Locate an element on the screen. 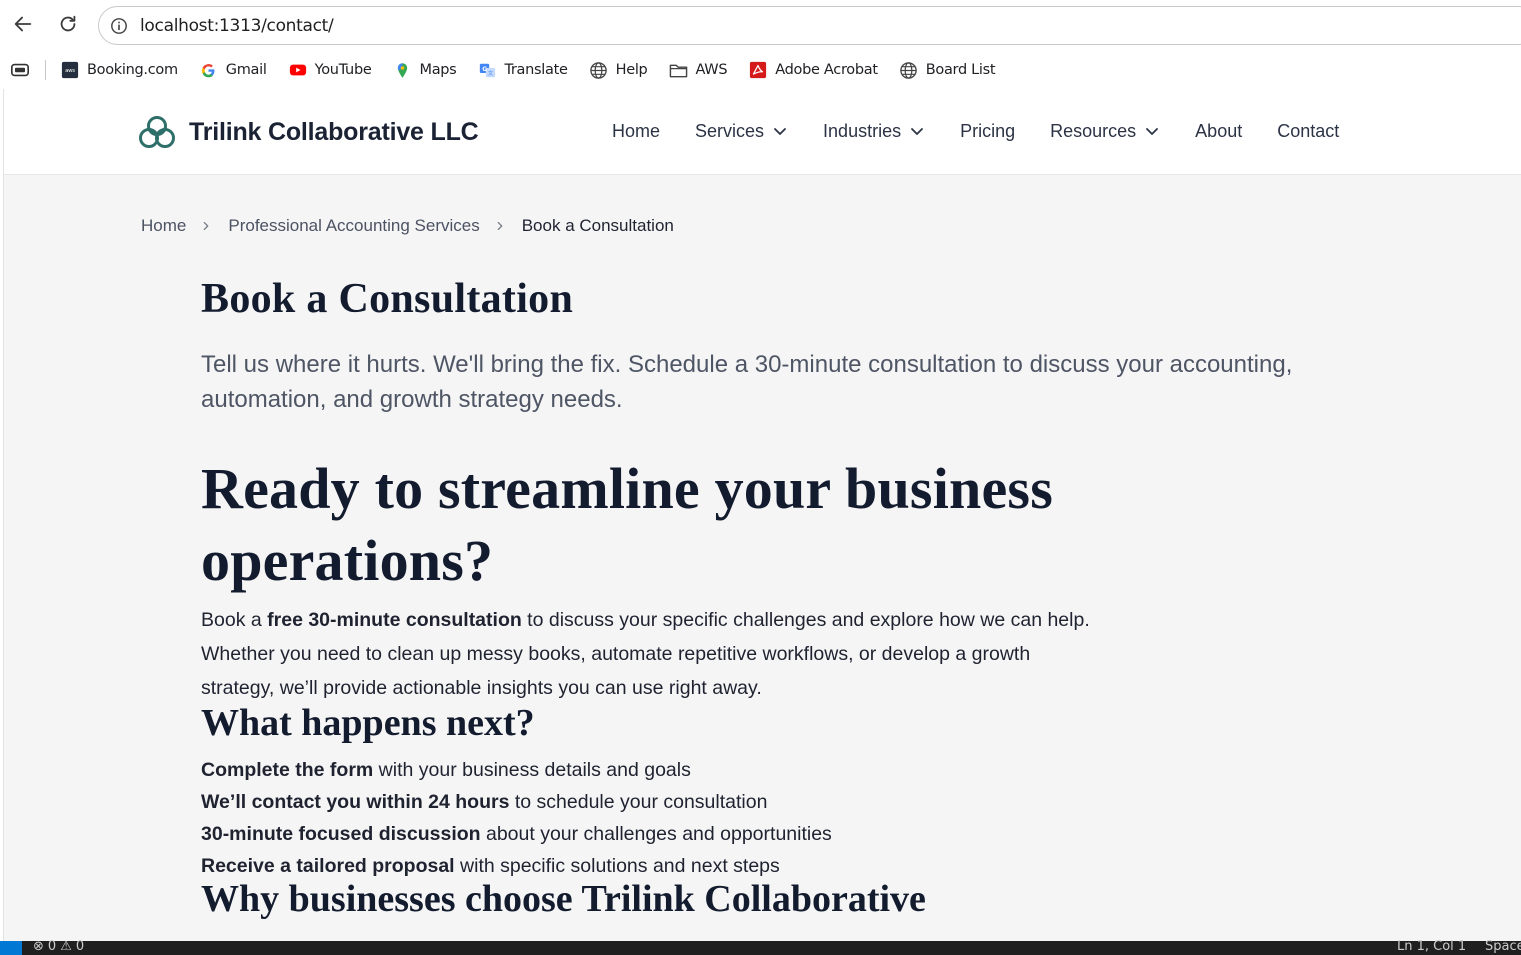  address-bar: localhost:1313/contact/ is located at coordinates (809, 25).